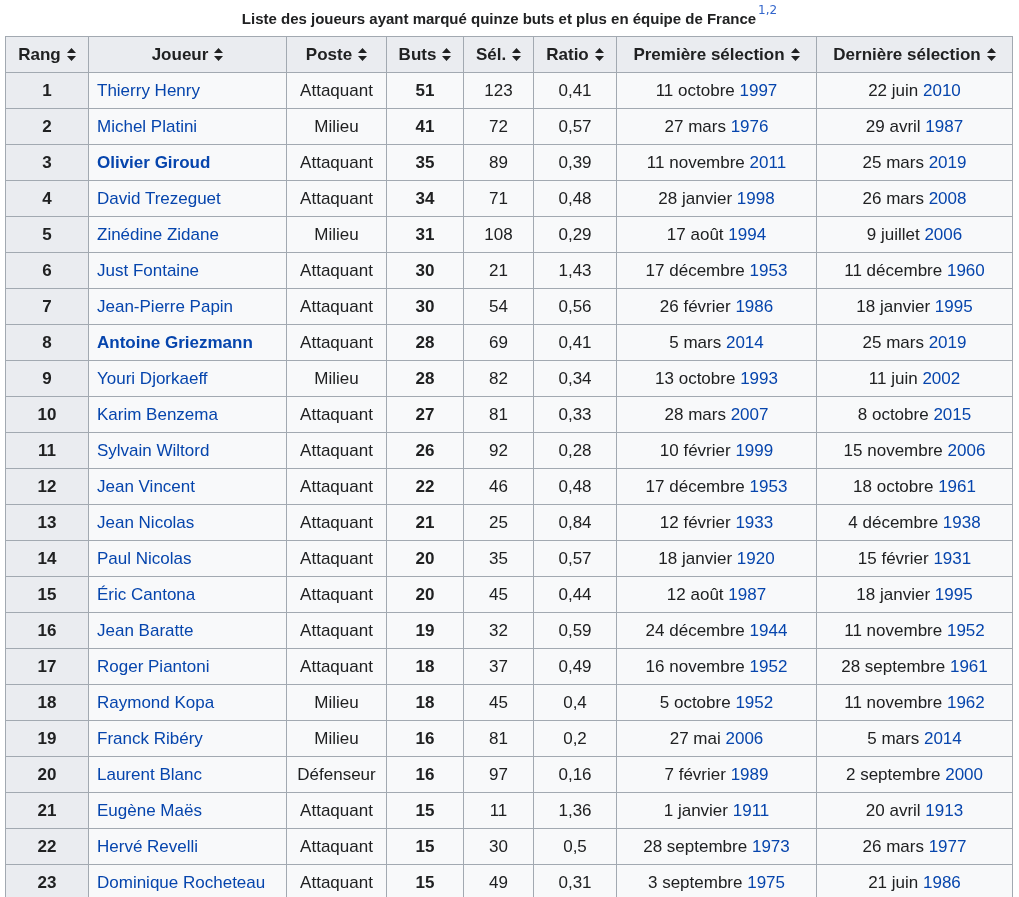 The height and width of the screenshot is (897, 1019). I want to click on column-header: Rang, so click(47, 54).